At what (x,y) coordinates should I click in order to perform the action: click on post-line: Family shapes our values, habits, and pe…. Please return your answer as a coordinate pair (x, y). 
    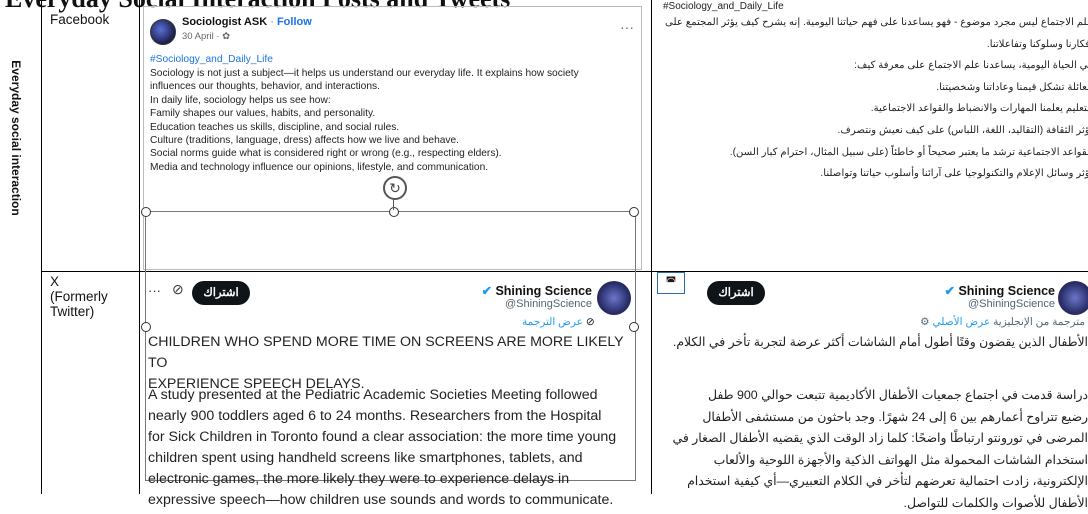
    Looking at the image, I should click on (392, 113).